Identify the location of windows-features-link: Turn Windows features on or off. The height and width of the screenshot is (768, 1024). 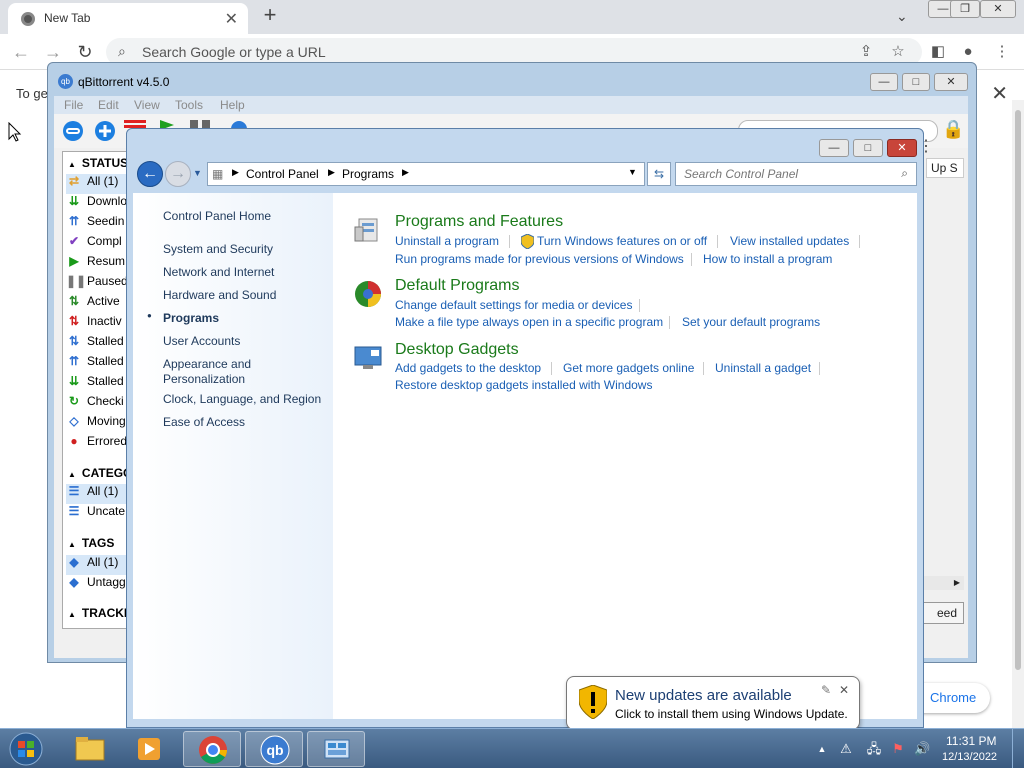
(622, 241).